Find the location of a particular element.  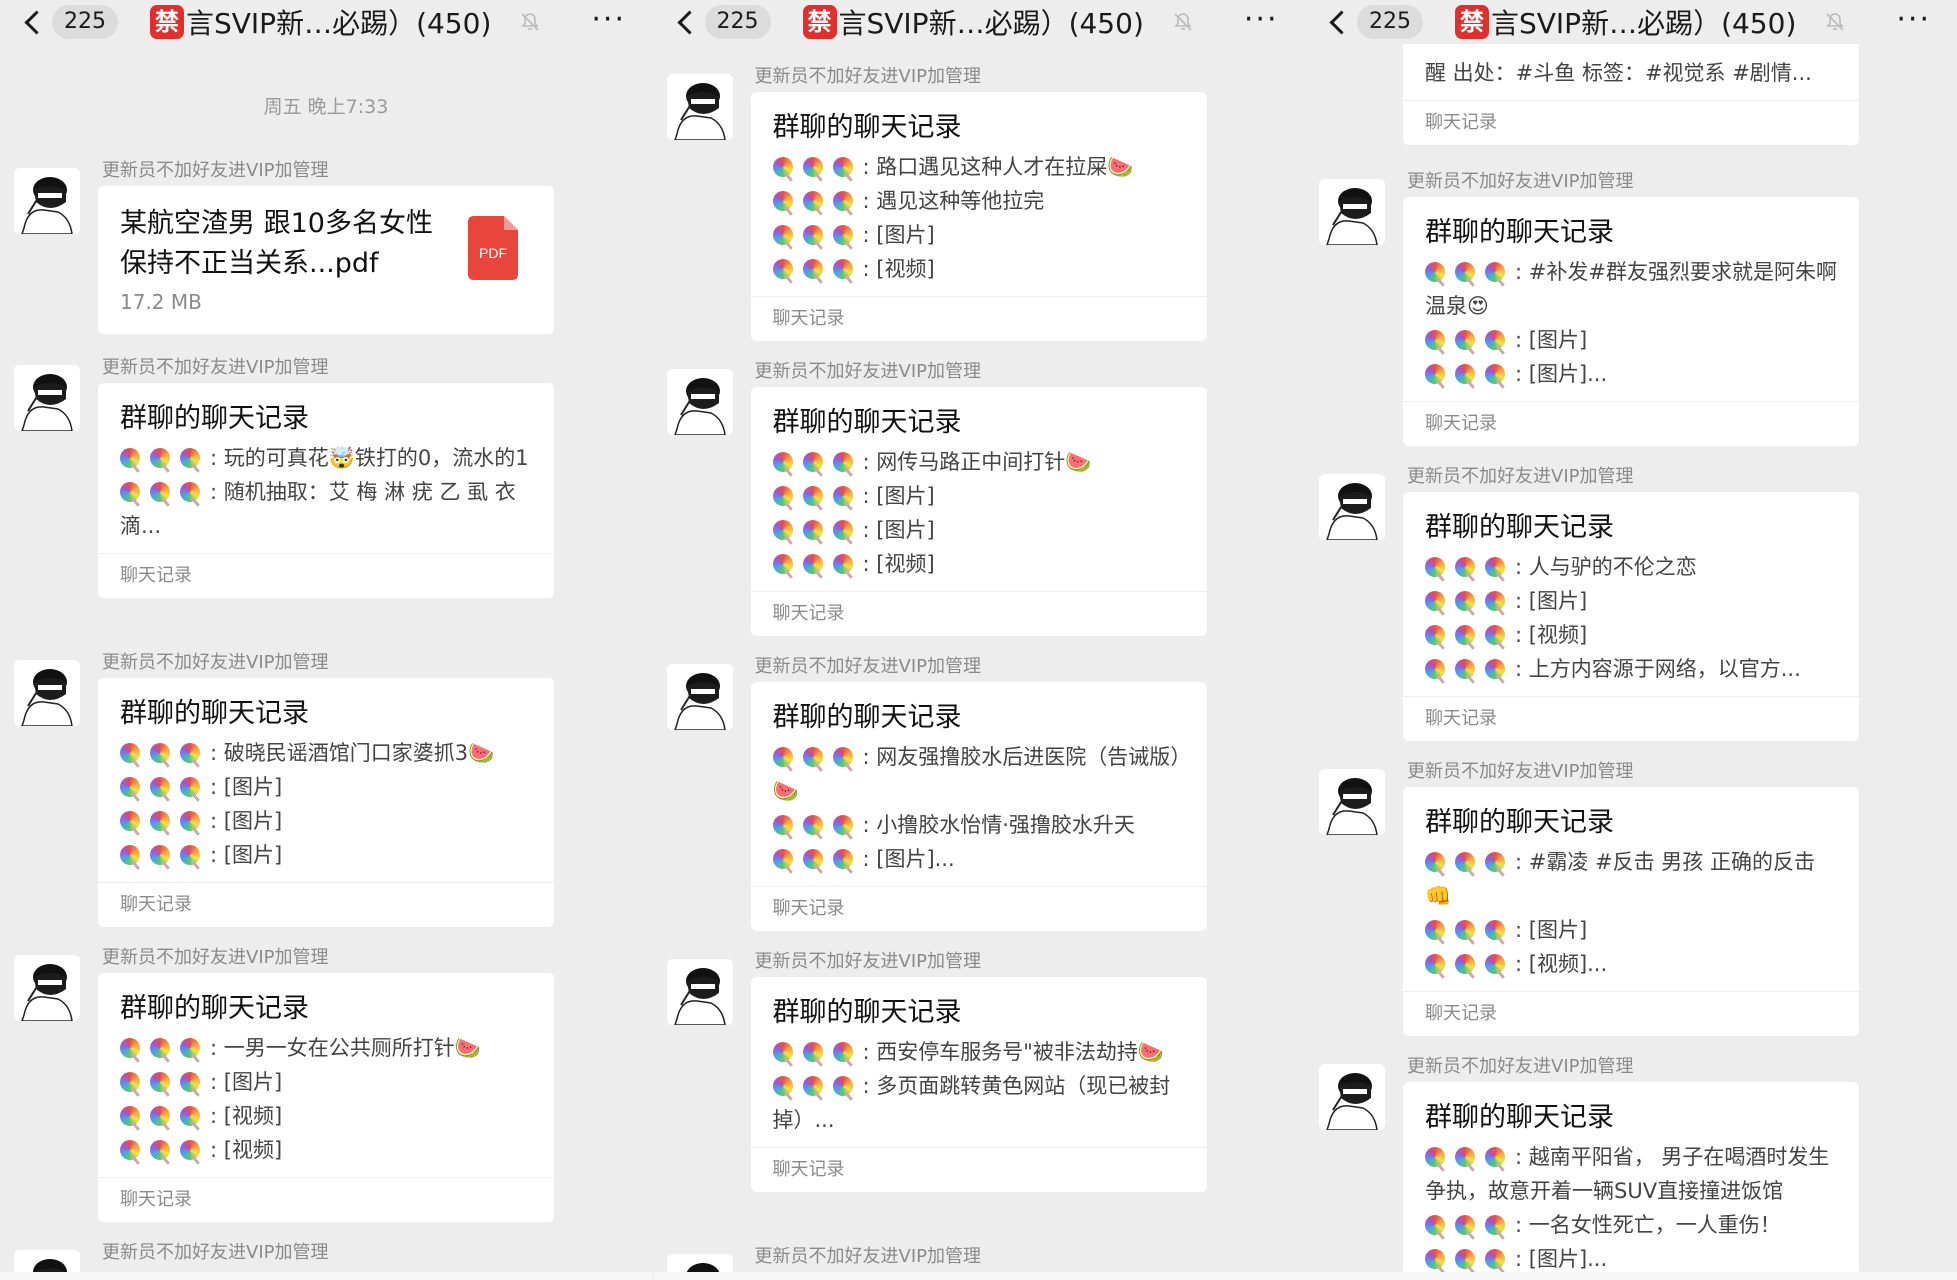

record-line: : 一名女性死亡，一人重伤！ is located at coordinates (1631, 1225).